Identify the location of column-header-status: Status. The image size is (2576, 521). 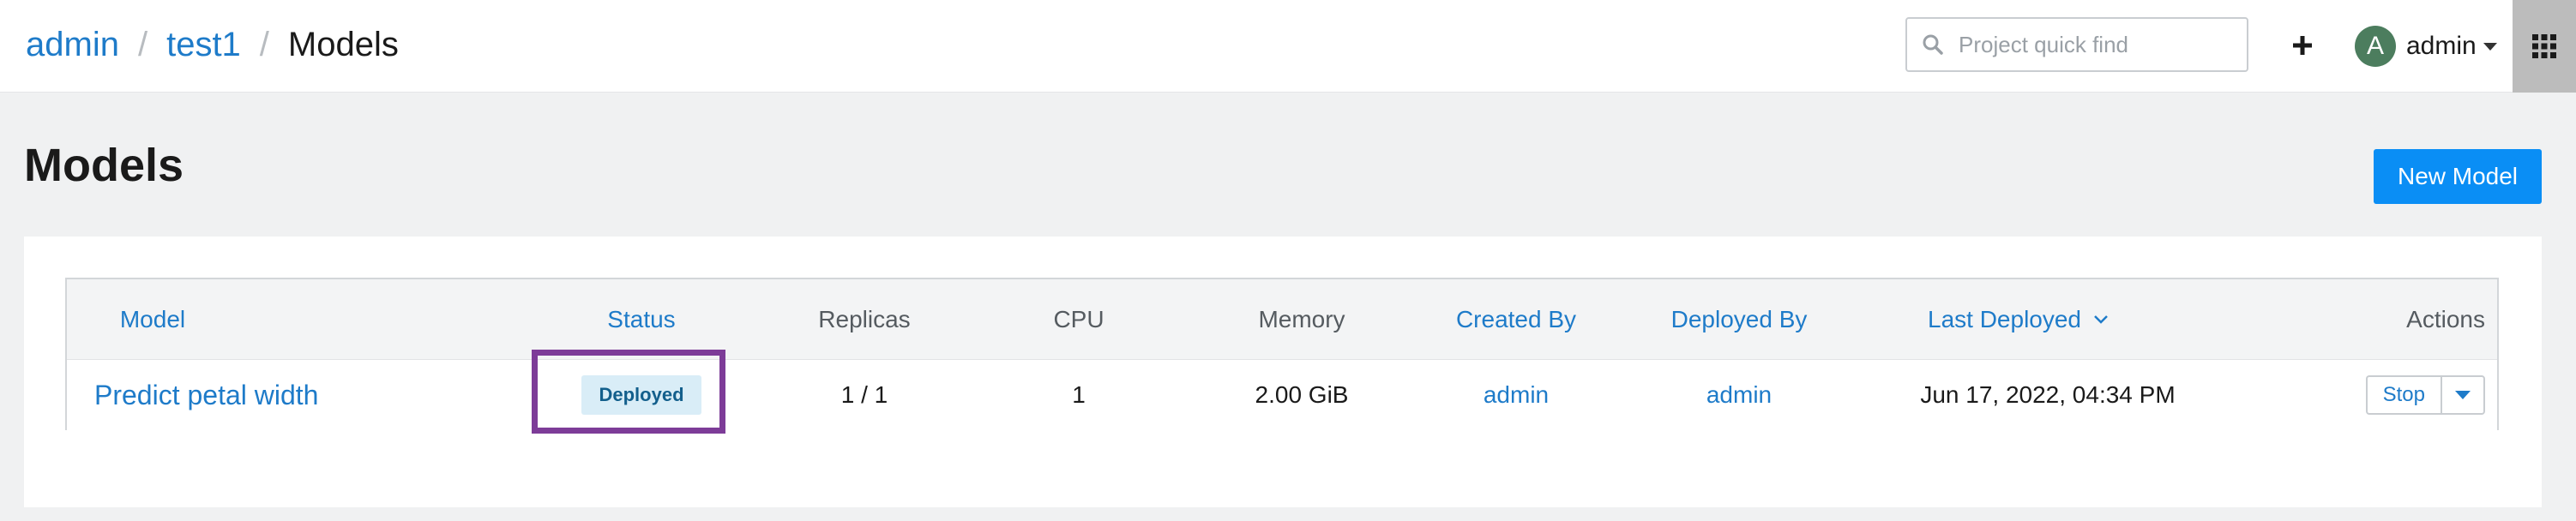
(641, 319).